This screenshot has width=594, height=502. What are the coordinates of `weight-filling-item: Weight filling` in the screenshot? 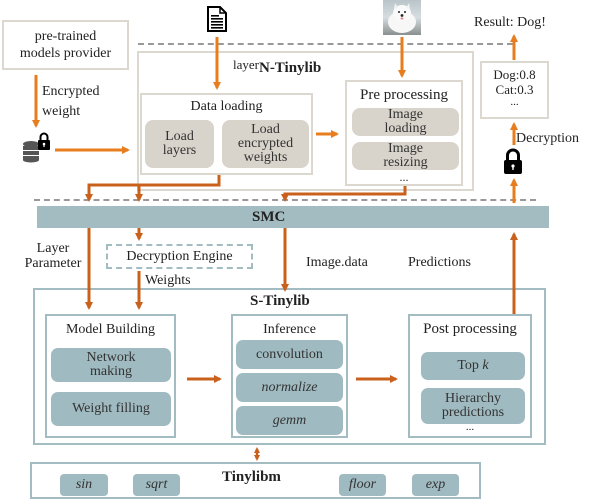 It's located at (111, 409).